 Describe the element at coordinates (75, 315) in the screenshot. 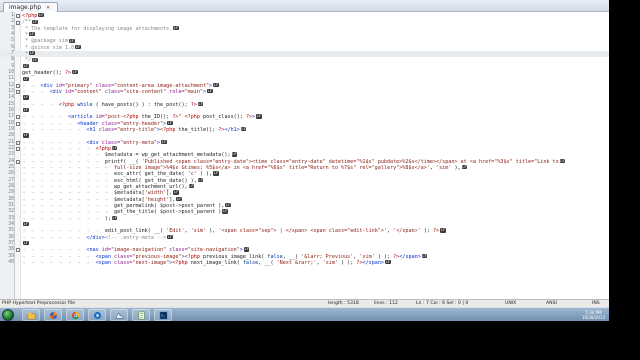

I see `chrome-icon` at that location.